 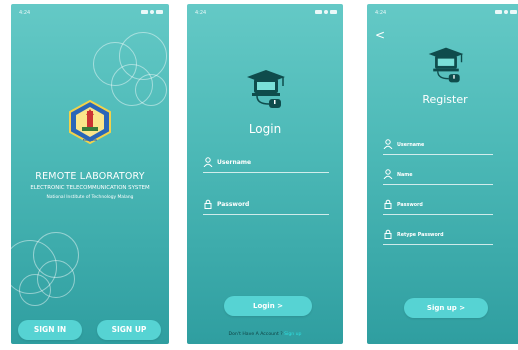 I want to click on signup-prompt: Don't Have A Account ? Sign up, so click(x=265, y=334).